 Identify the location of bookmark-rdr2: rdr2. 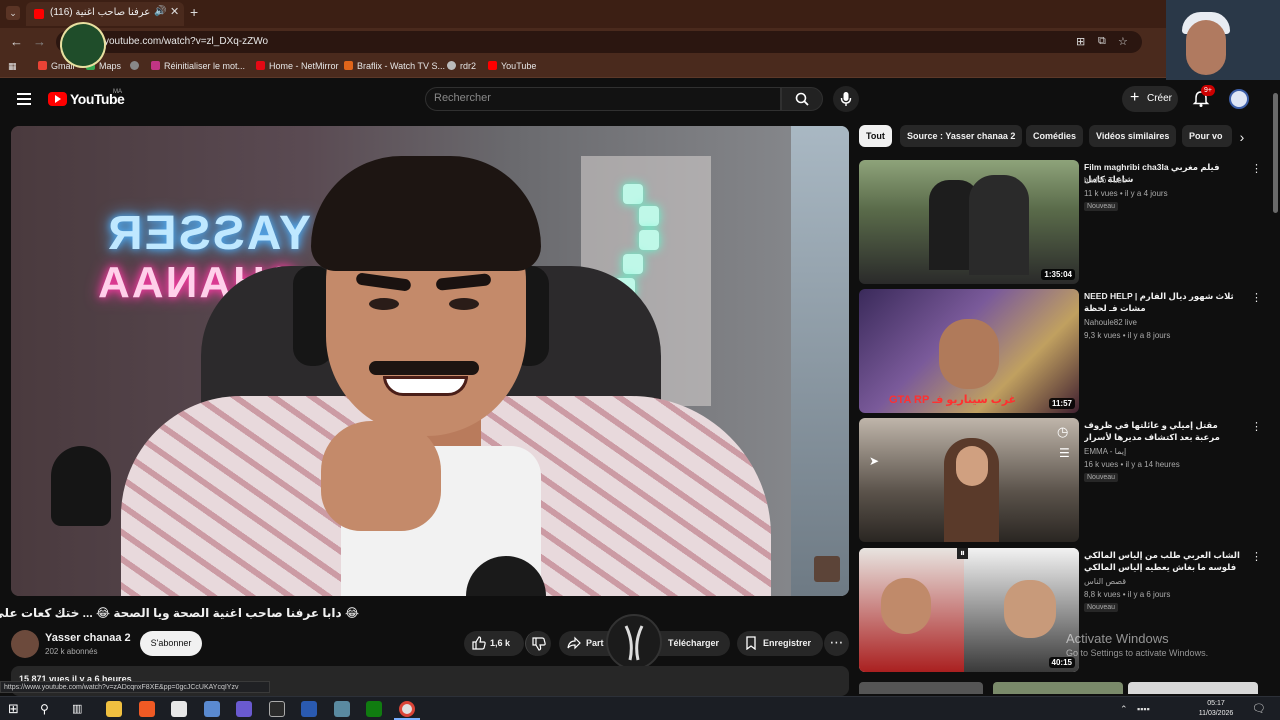
(461, 66).